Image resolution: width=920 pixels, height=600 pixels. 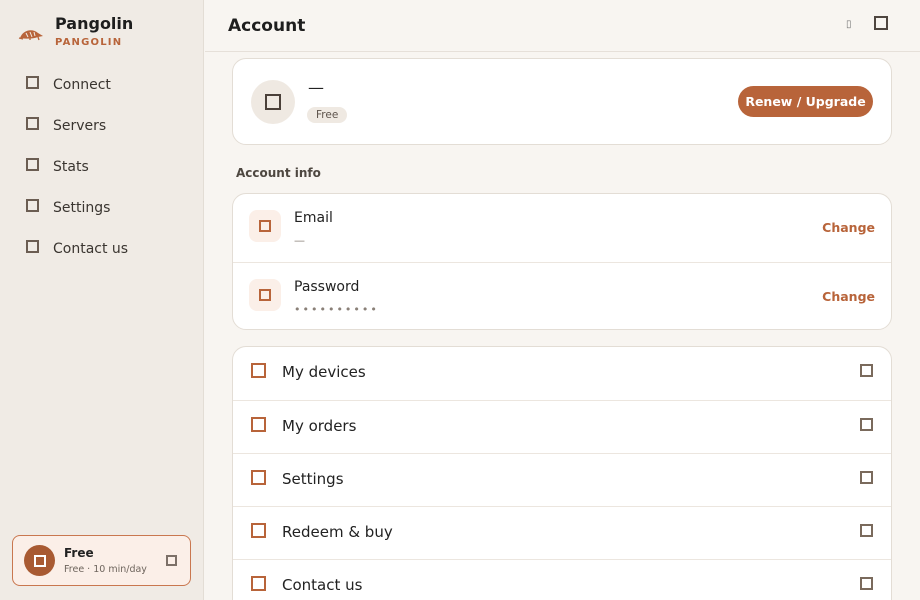 What do you see at coordinates (562, 532) in the screenshot?
I see `menu-item-redeem-buy: Redeem & buy` at bounding box center [562, 532].